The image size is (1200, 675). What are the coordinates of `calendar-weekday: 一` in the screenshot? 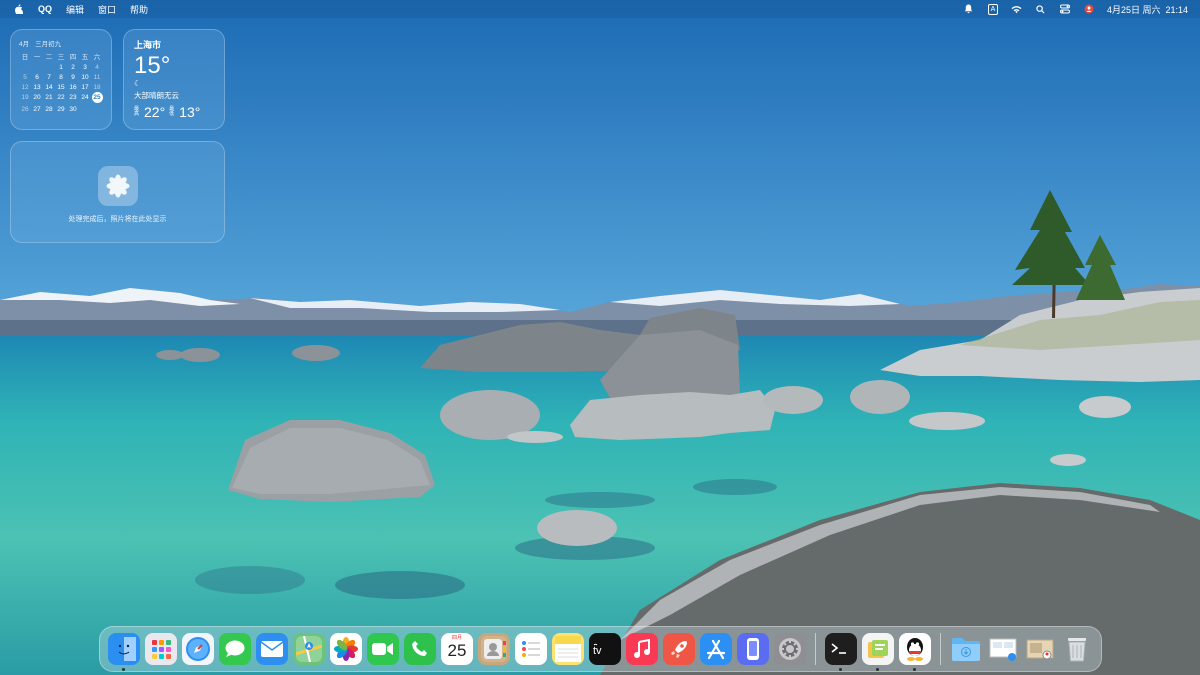 It's located at (37, 57).